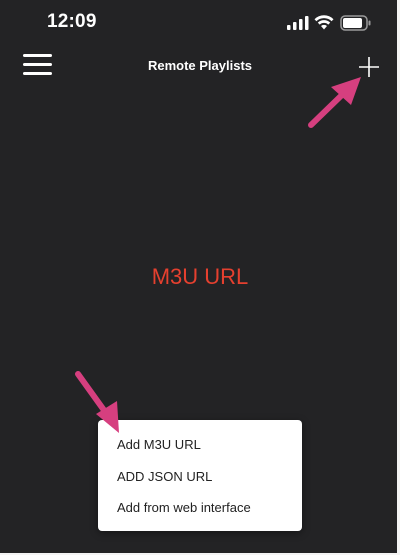 The width and height of the screenshot is (400, 555). Describe the element at coordinates (324, 22) in the screenshot. I see `wifi-icon` at that location.